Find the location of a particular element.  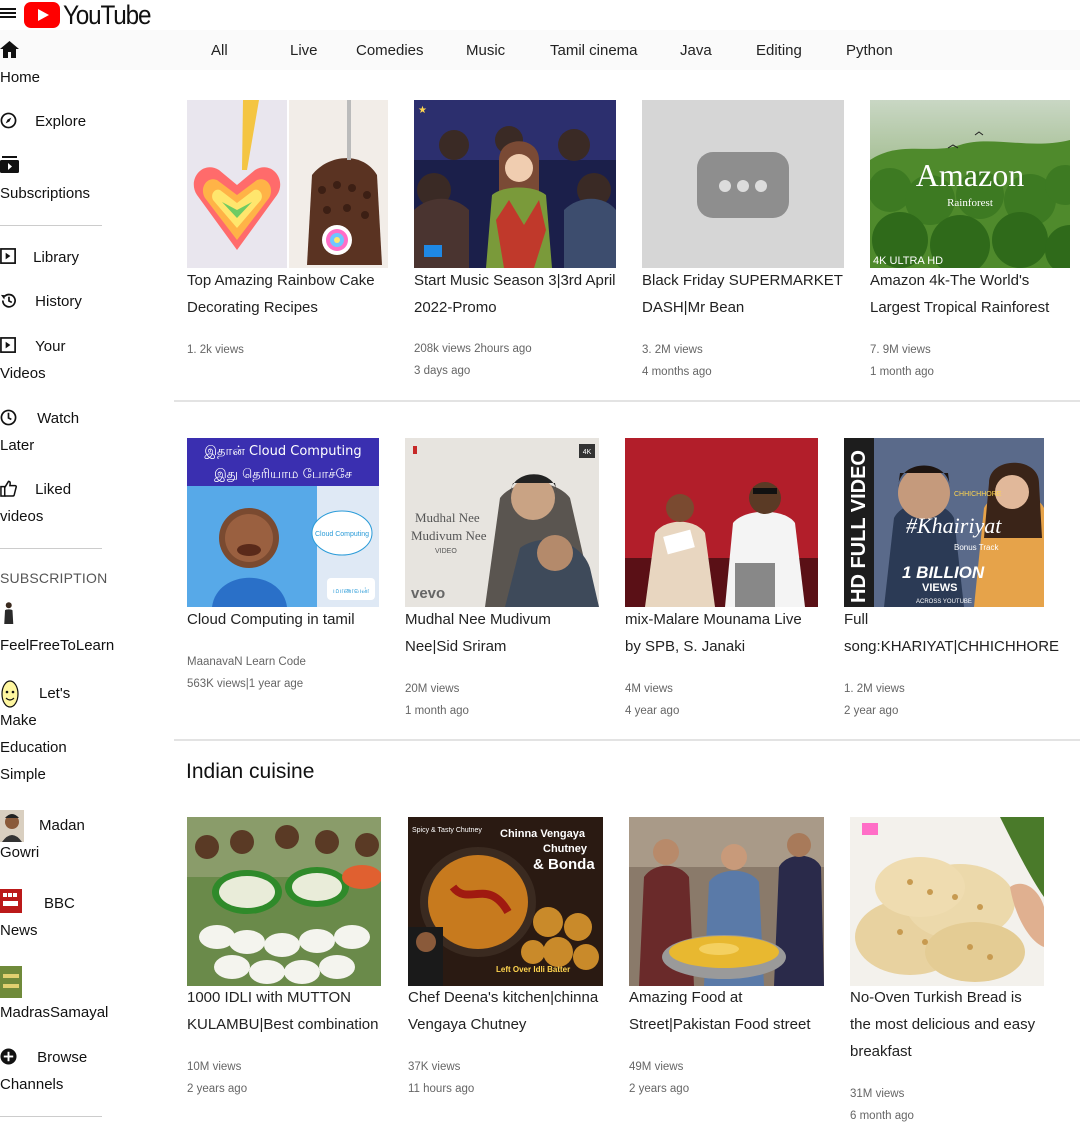

video-thumbnail-idli is located at coordinates (284, 901).